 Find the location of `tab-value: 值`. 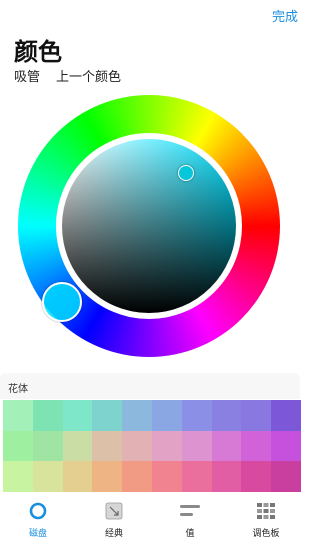

tab-value: 值 is located at coordinates (190, 519).